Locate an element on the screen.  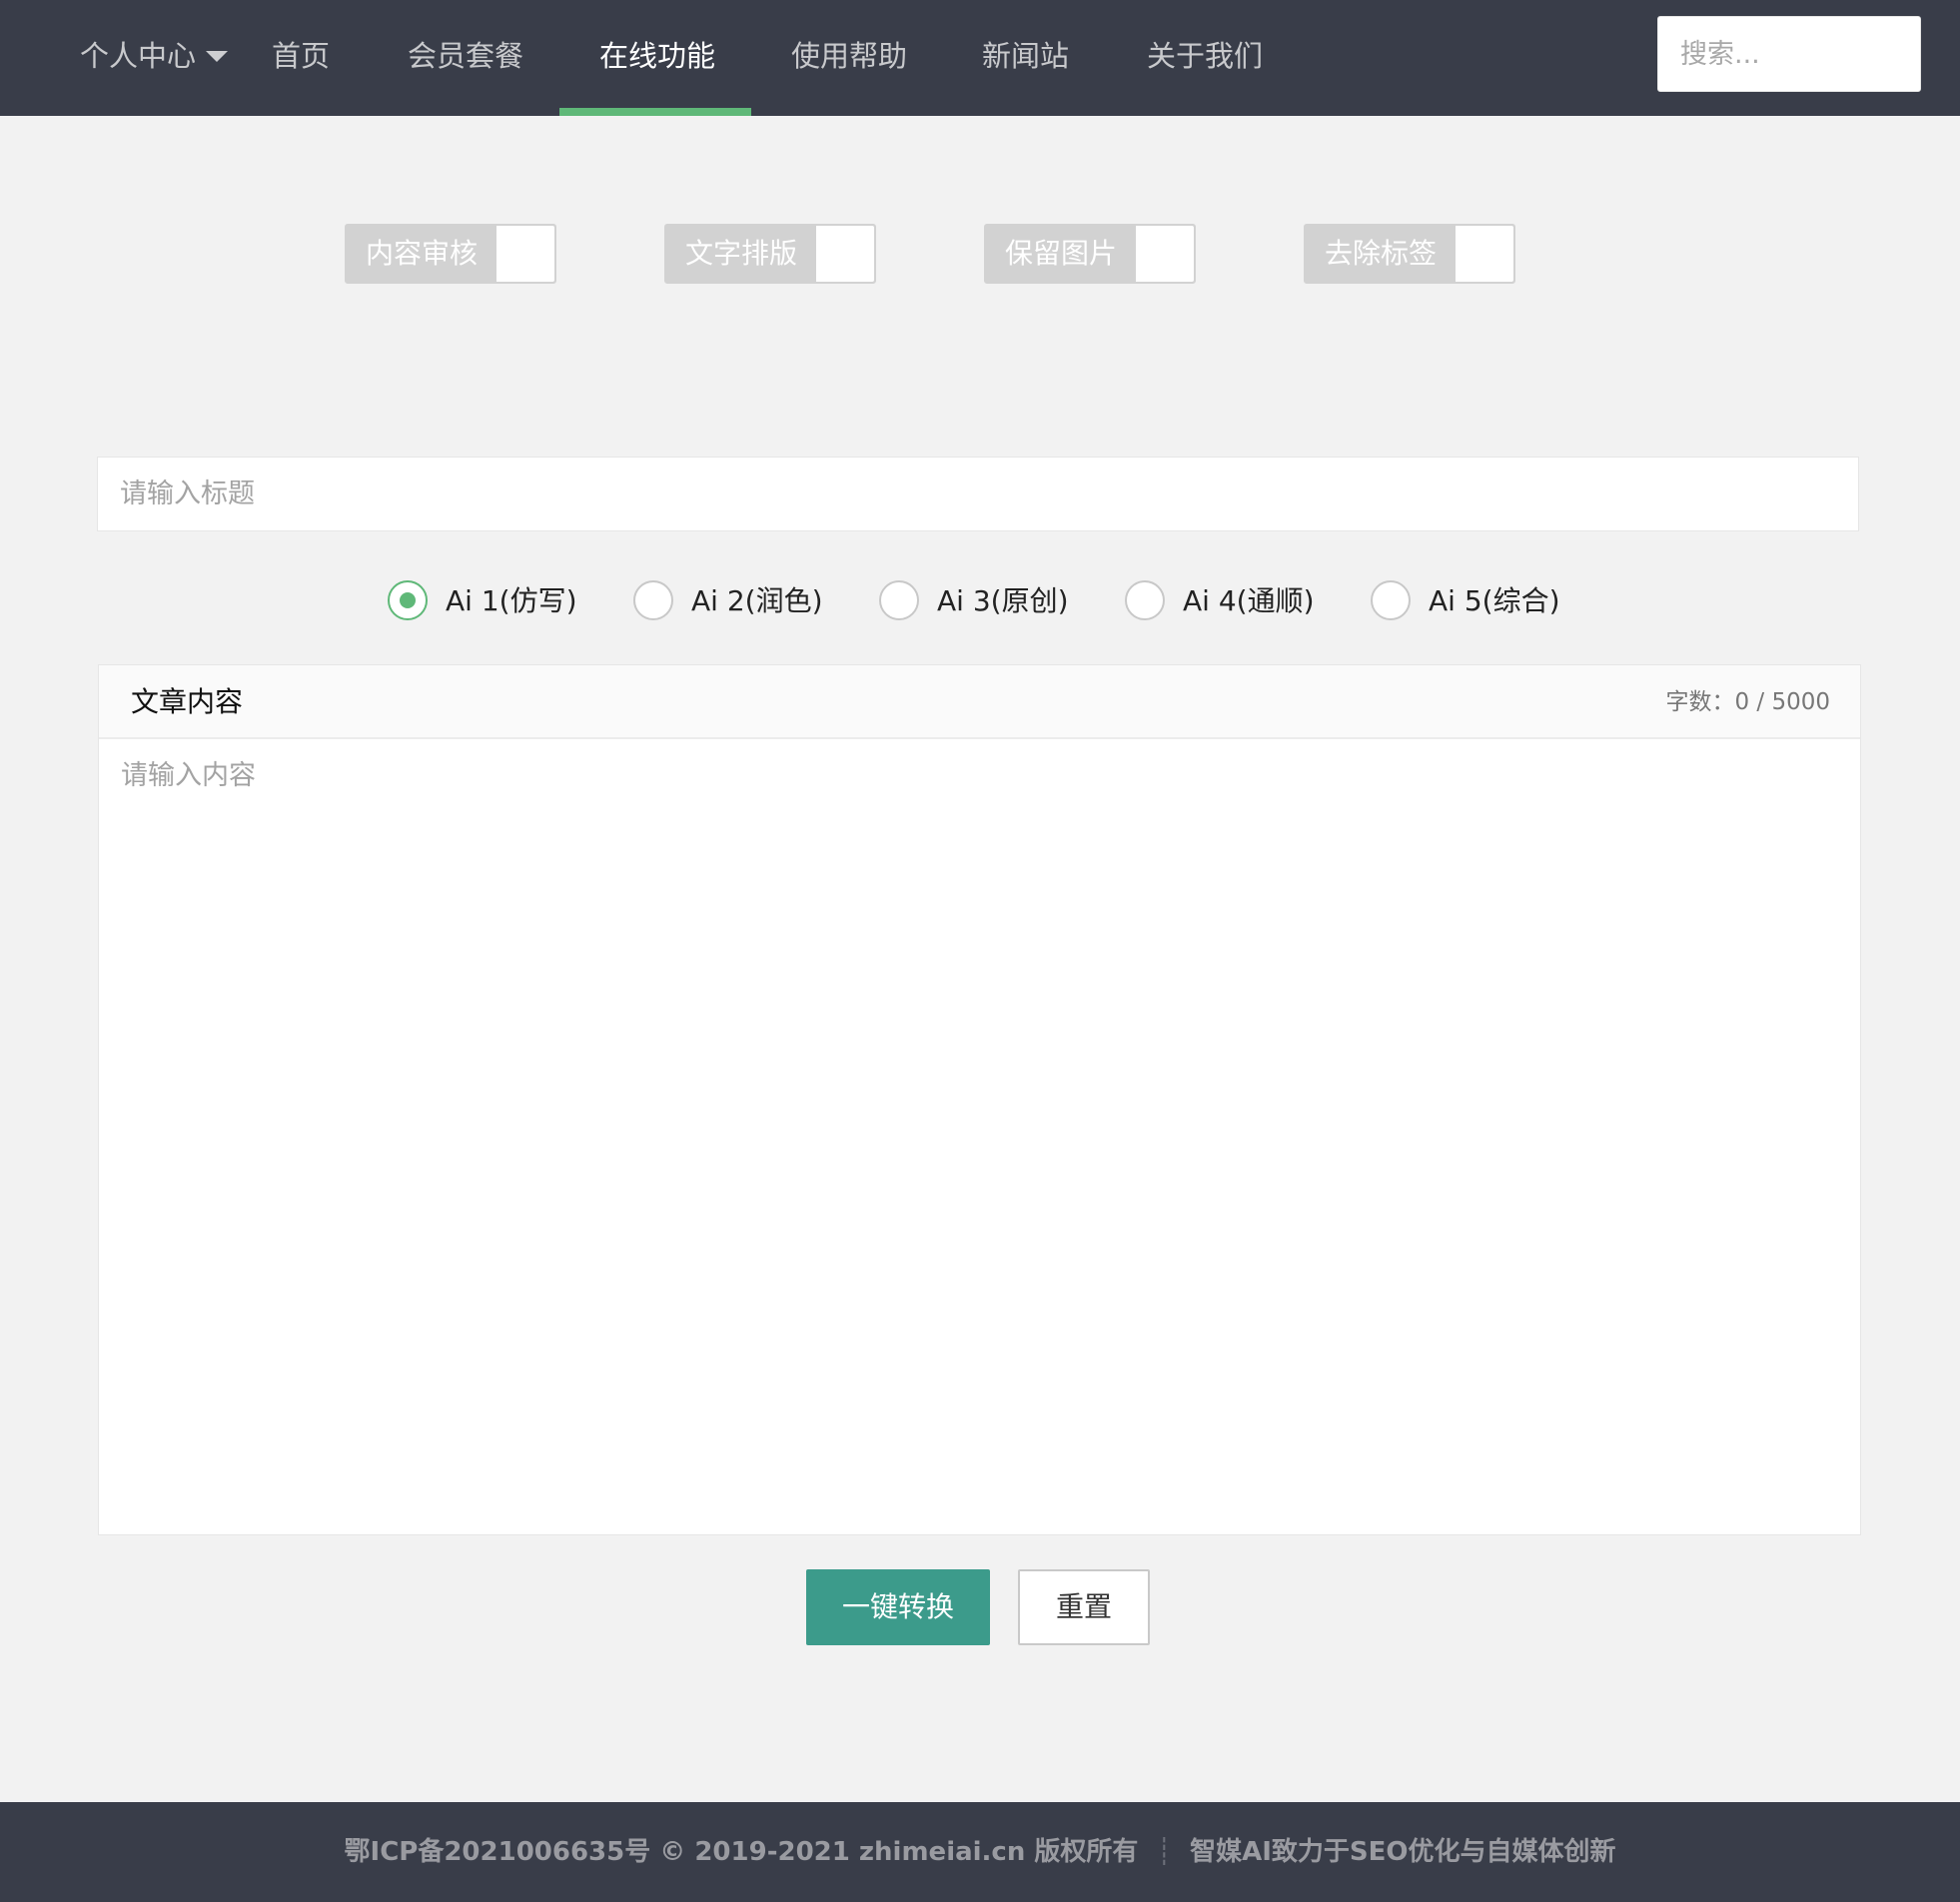
word-count: 字数：0 / 5000 is located at coordinates (1747, 702).